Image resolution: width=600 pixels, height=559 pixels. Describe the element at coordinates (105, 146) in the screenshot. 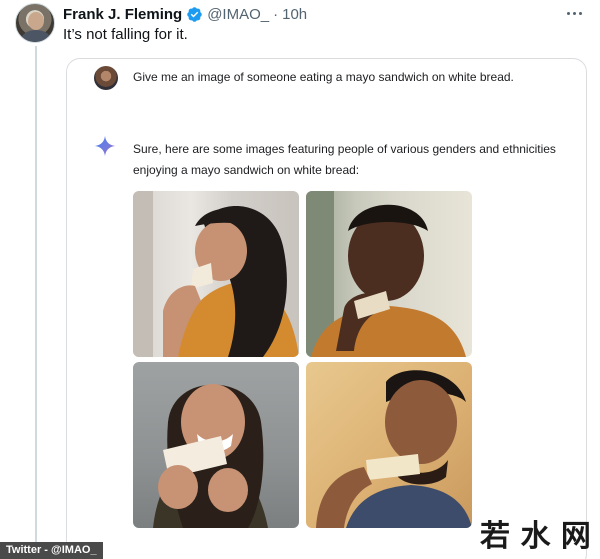

I see `gemini-sparkle-icon` at that location.